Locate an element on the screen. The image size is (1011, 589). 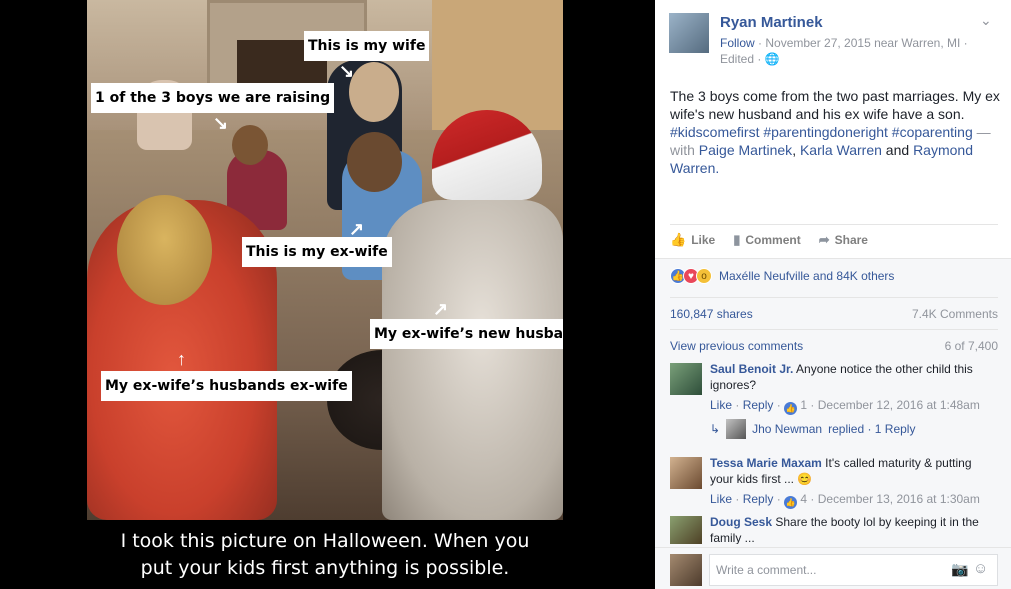
label-new-husband: My ex-wife’s new husband is located at coordinates (466, 334).